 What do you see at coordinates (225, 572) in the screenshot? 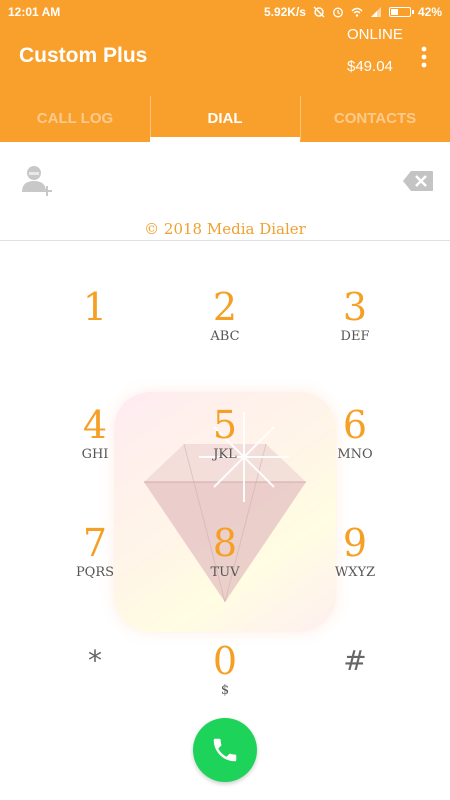
I see `key-letters: TUV` at bounding box center [225, 572].